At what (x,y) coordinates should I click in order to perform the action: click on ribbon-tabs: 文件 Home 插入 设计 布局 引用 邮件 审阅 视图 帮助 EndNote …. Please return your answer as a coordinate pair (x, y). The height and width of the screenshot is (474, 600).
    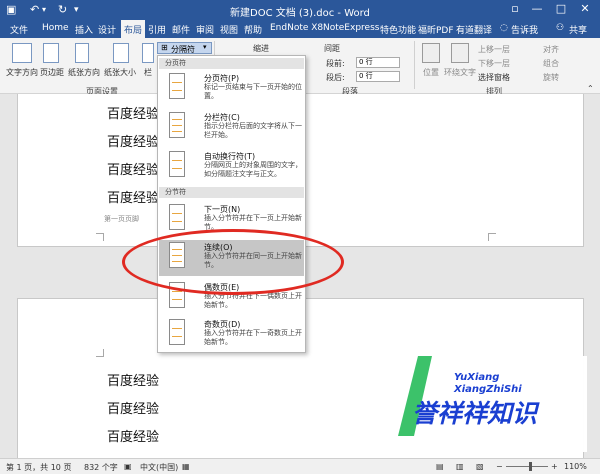
    Looking at the image, I should click on (300, 29).